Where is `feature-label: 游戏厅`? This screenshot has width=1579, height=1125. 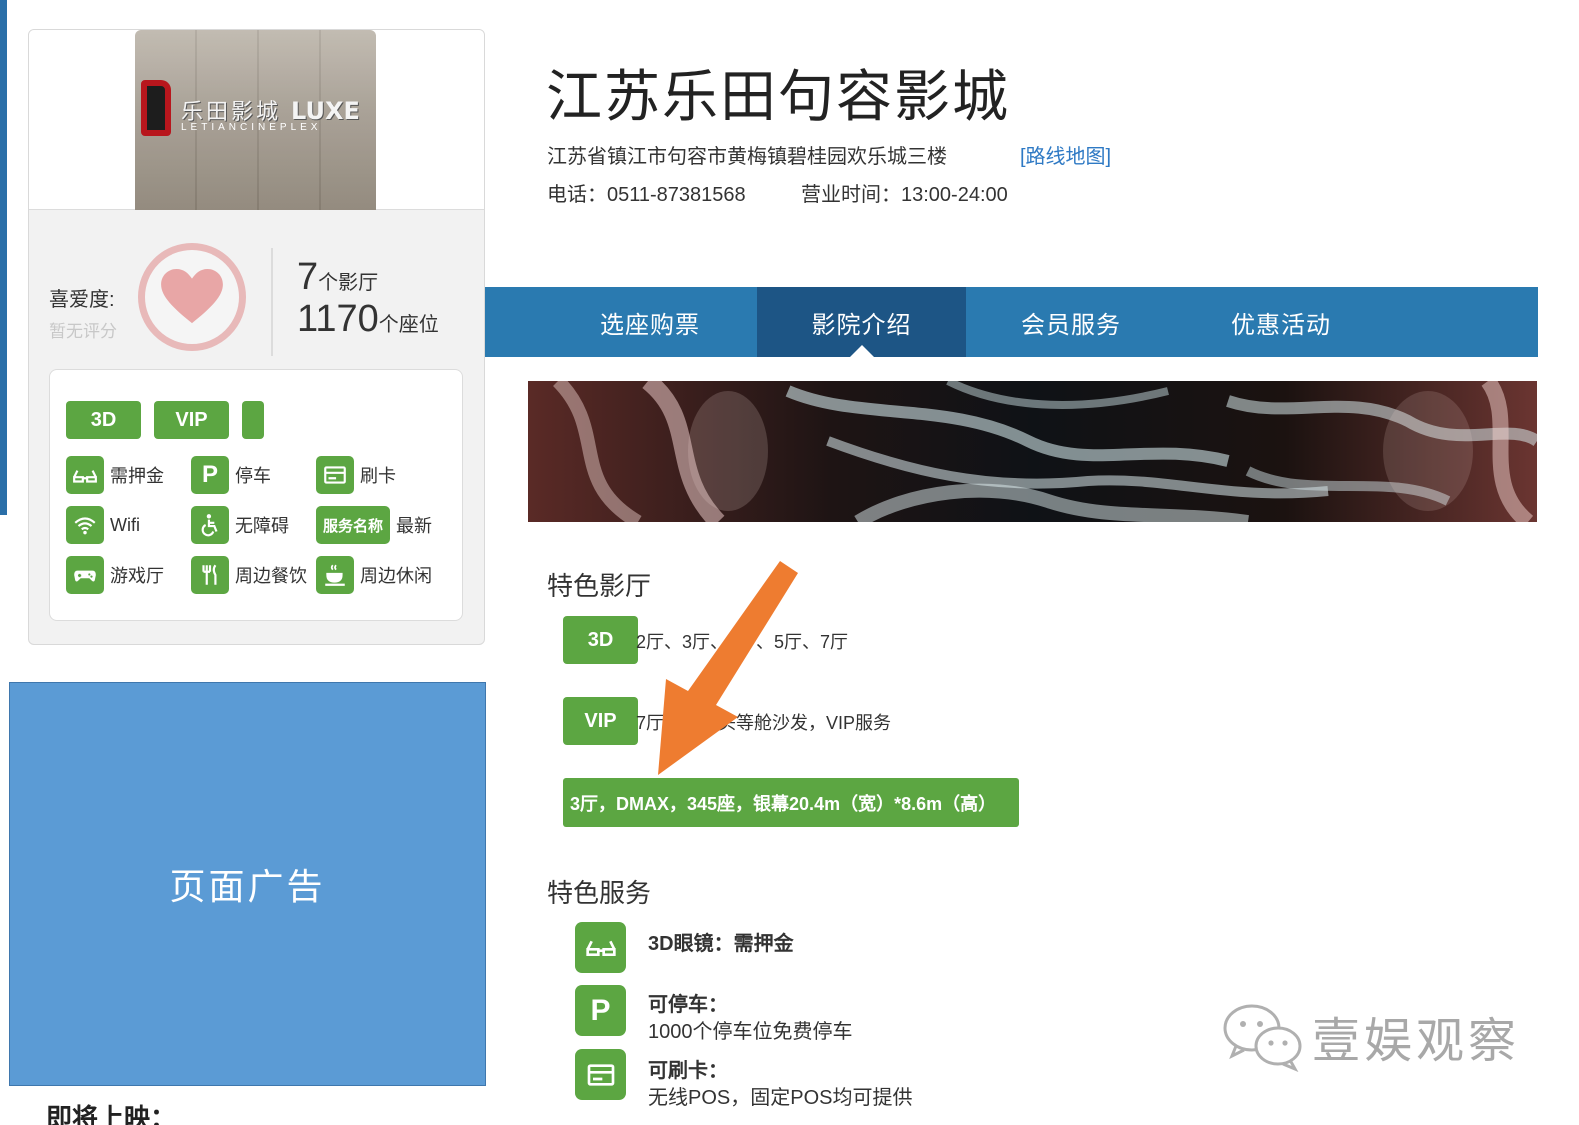 feature-label: 游戏厅 is located at coordinates (137, 576).